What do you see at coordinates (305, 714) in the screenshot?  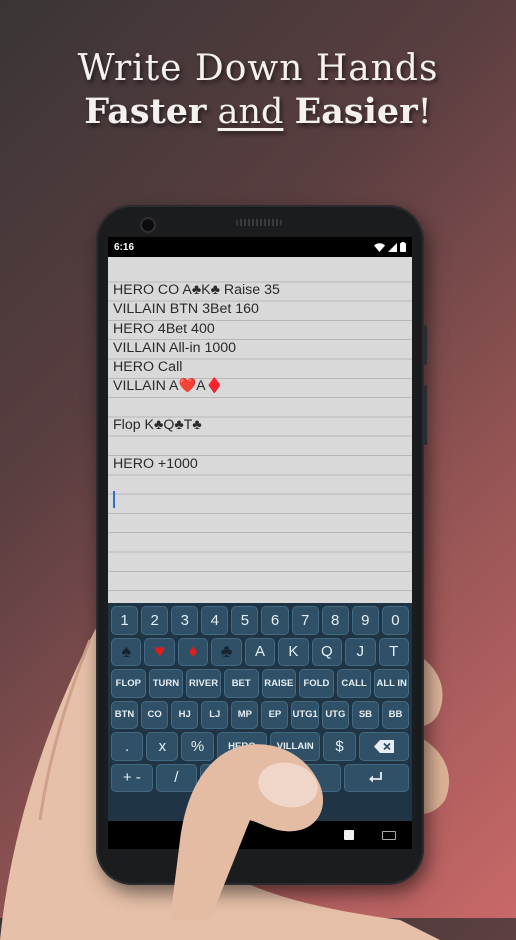 I see `key-utg1: UTG1` at bounding box center [305, 714].